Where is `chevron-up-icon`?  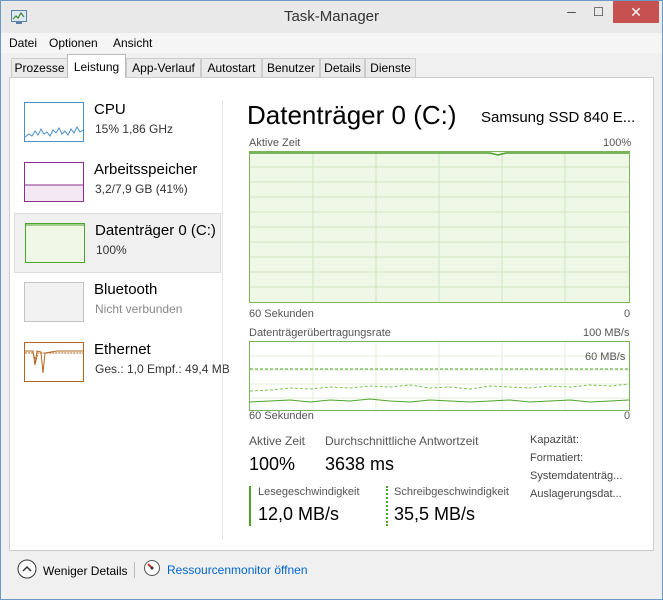
chevron-up-icon is located at coordinates (27, 570).